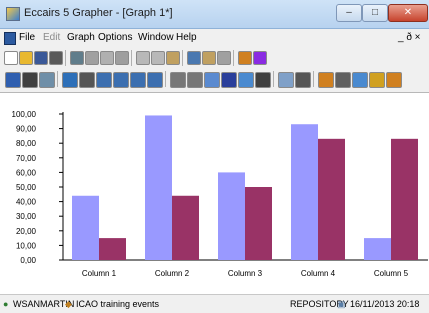 The height and width of the screenshot is (313, 429). Describe the element at coordinates (99, 273) in the screenshot. I see `x-tick-label: Column 1` at that location.